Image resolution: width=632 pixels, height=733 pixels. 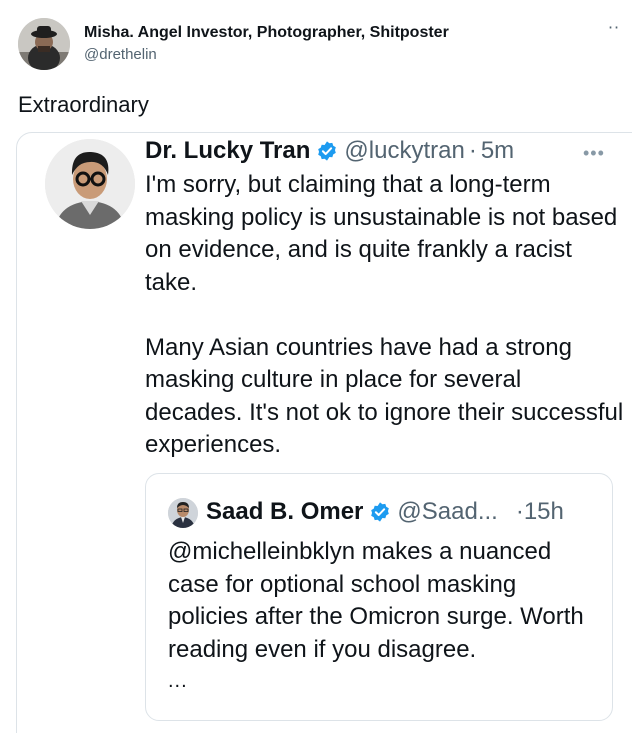 I want to click on embedded-author-handle: @luckytran, so click(x=404, y=150).